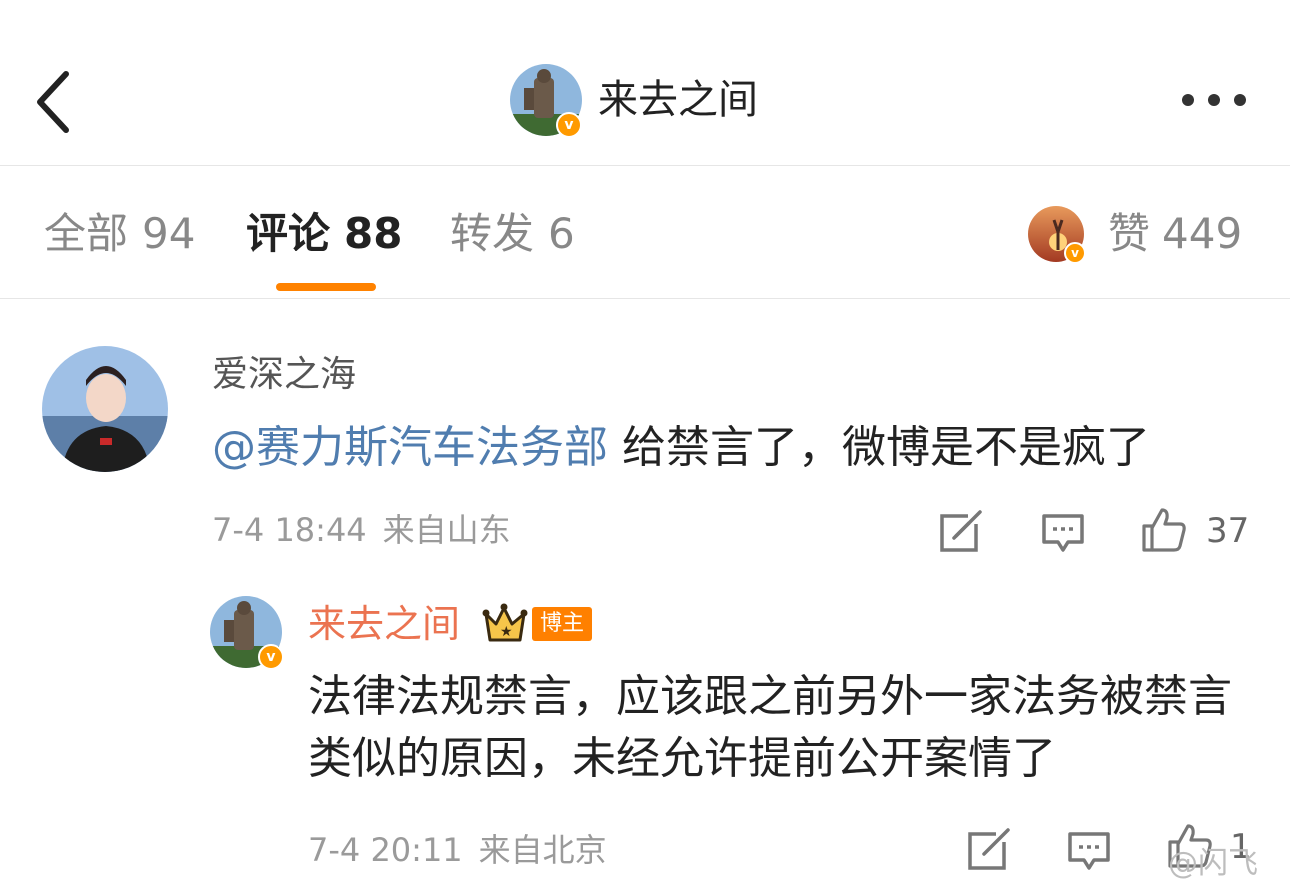 Image resolution: width=1290 pixels, height=894 pixels. What do you see at coordinates (446, 530) in the screenshot?
I see `comment-source: 来自山东` at bounding box center [446, 530].